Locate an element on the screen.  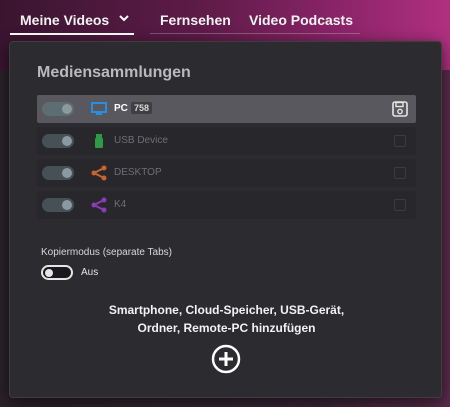
monitor-icon is located at coordinates (99, 109).